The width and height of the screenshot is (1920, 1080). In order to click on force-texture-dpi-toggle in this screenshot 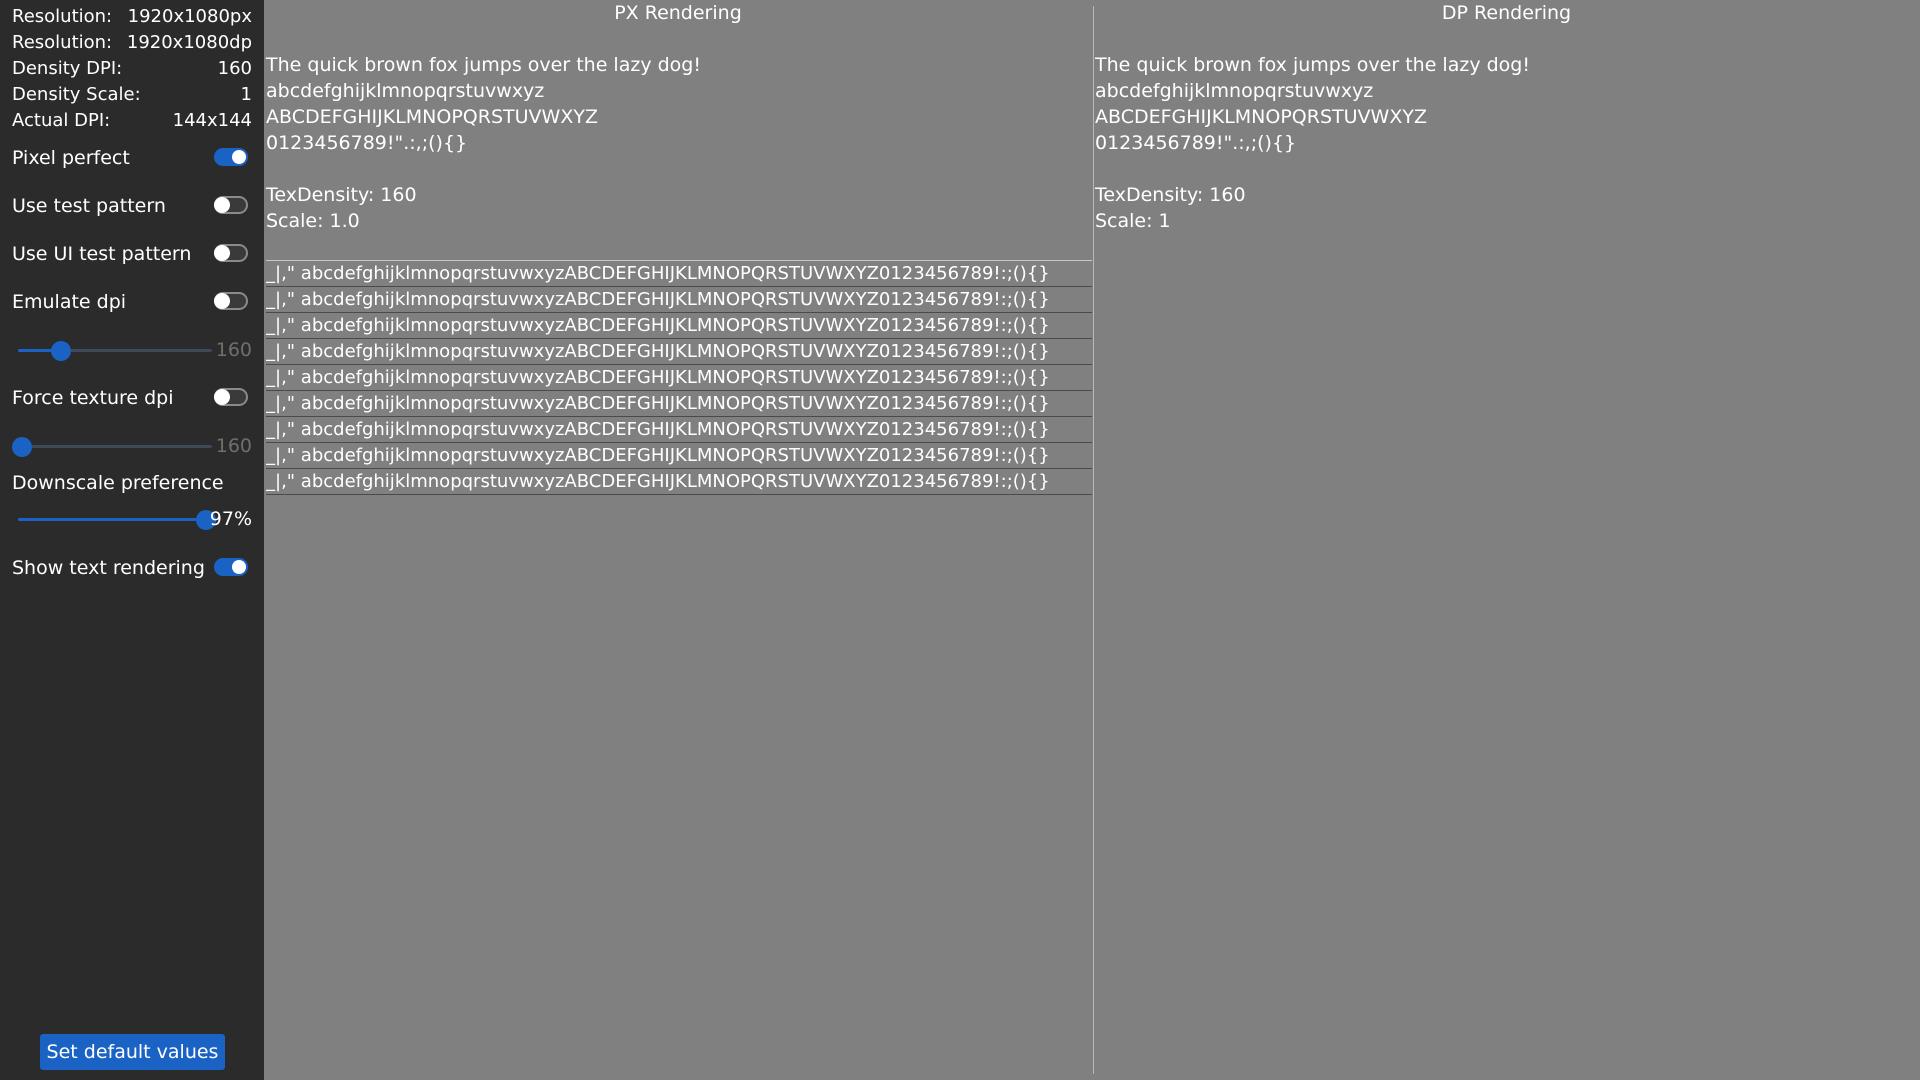, I will do `click(231, 397)`.